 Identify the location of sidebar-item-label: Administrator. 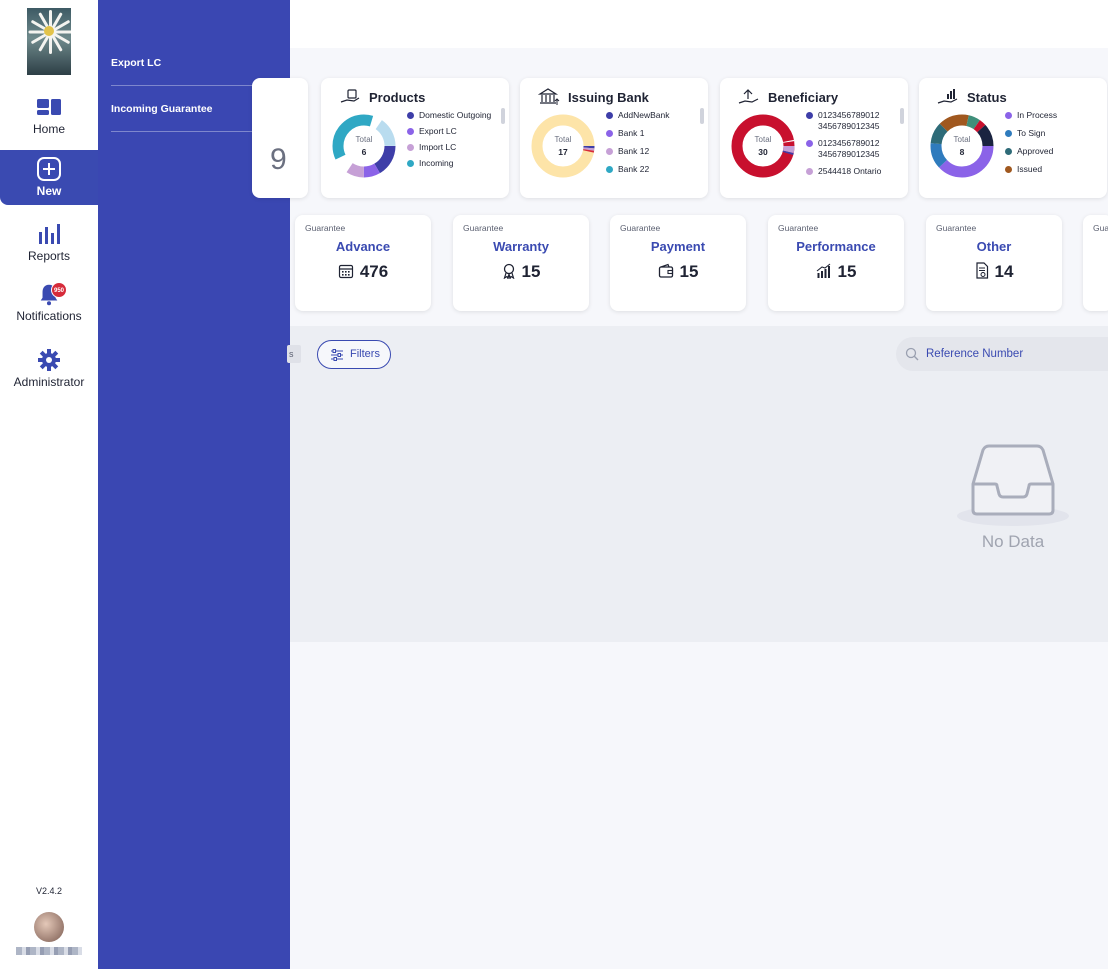
(49, 382).